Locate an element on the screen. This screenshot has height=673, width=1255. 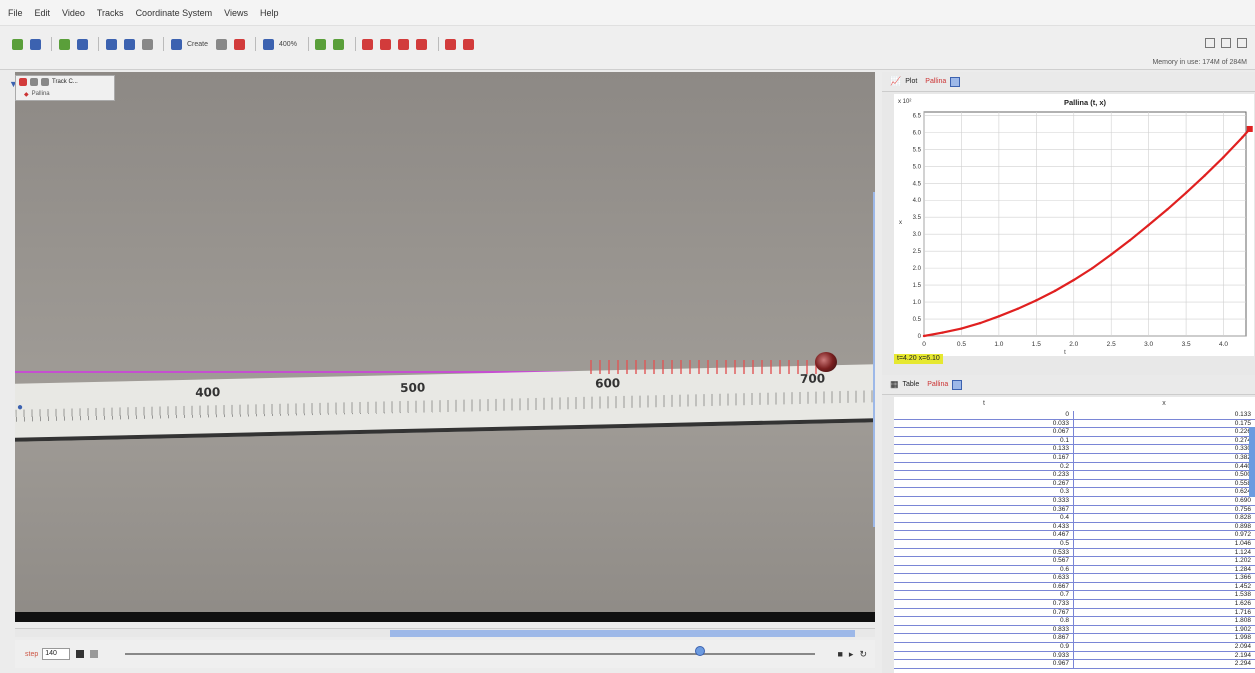
cell-x: 1.452 is located at coordinates (1164, 587).